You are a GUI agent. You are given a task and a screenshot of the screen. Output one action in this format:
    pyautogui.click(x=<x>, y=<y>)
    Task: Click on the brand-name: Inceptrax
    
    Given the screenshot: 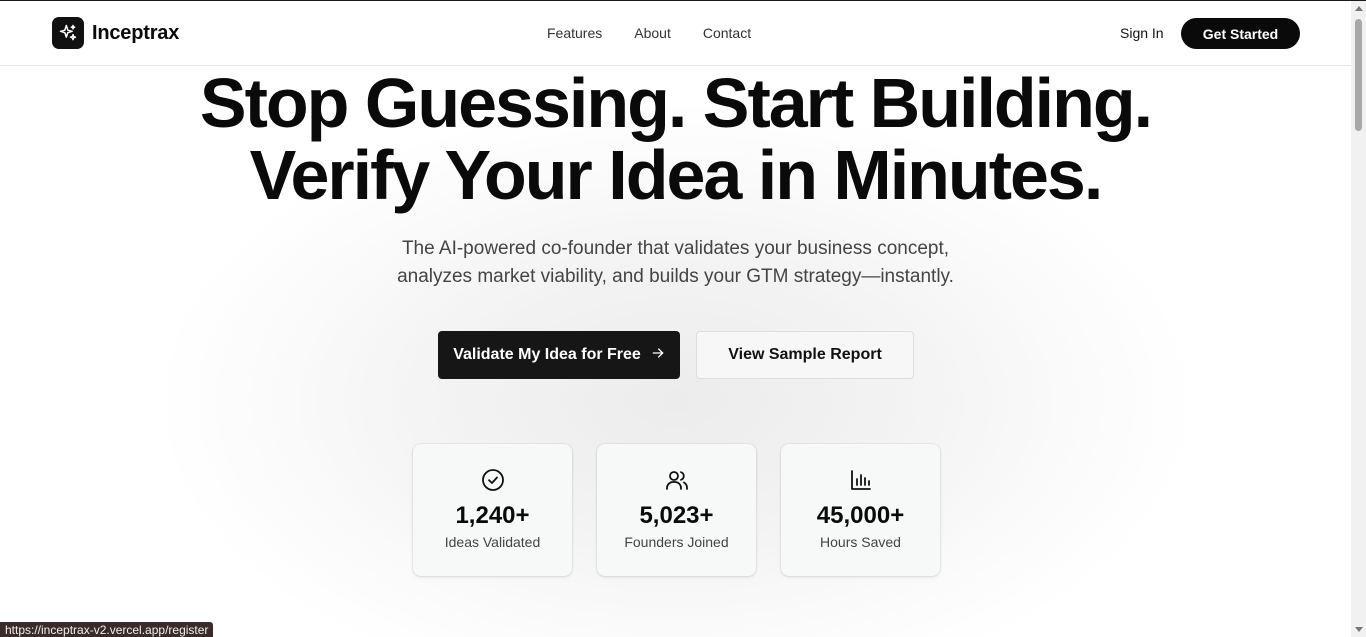 What is the action you would take?
    pyautogui.click(x=136, y=32)
    